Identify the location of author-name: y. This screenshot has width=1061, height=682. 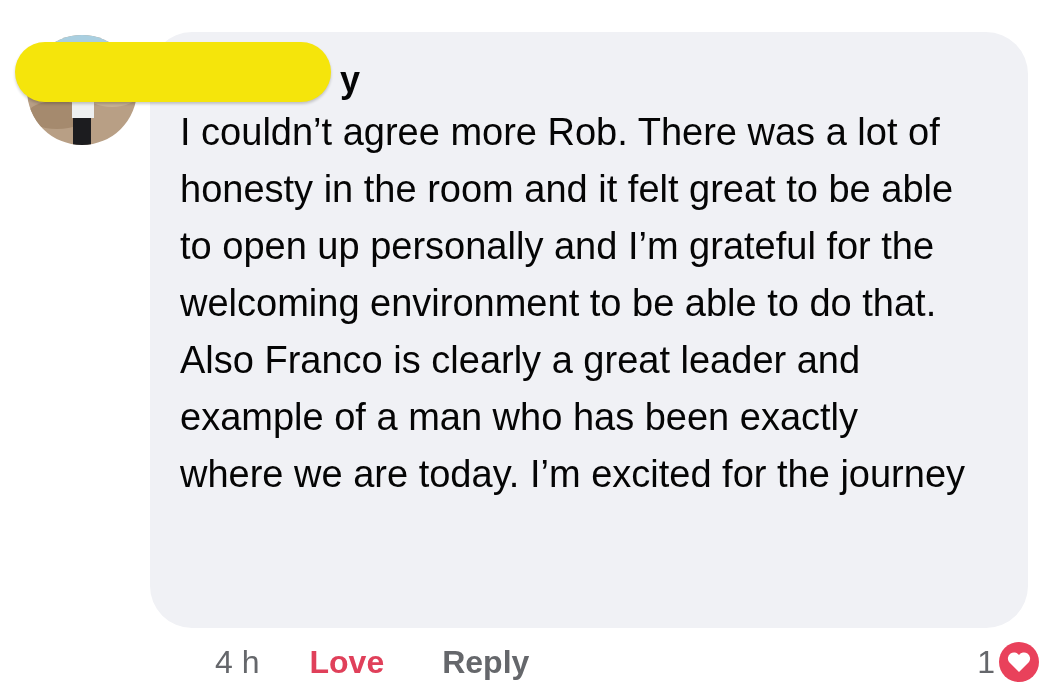
(350, 80).